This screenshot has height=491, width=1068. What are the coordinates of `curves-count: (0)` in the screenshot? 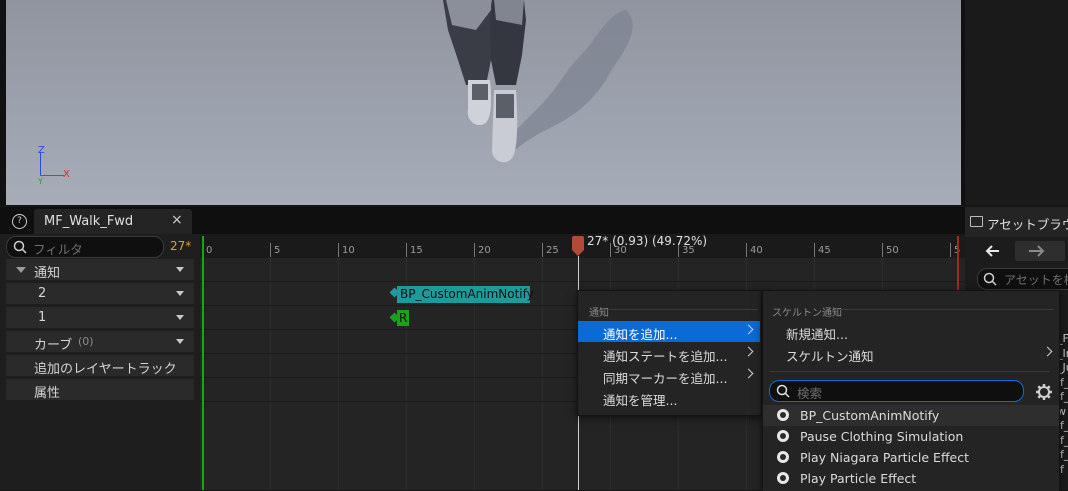 It's located at (86, 341).